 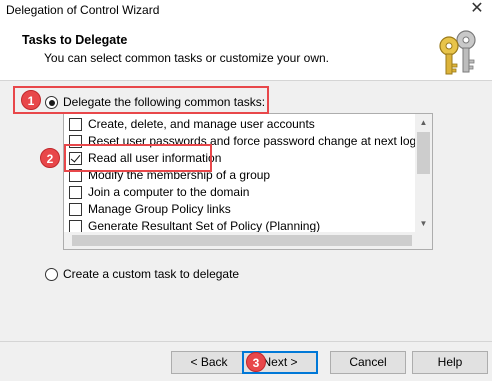 What do you see at coordinates (242, 240) in the screenshot?
I see `horizontal-scroll-thumb` at bounding box center [242, 240].